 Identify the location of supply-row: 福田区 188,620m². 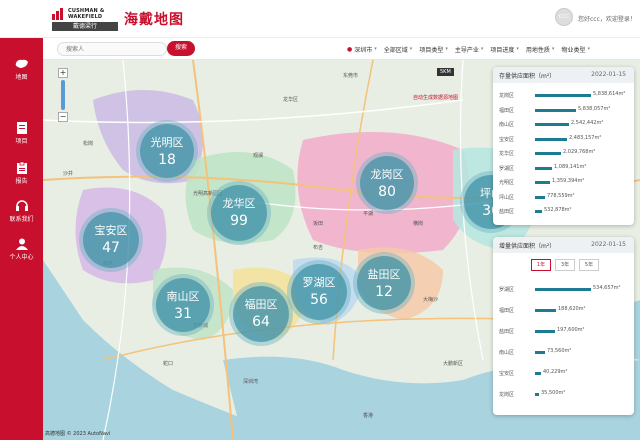
(563, 310).